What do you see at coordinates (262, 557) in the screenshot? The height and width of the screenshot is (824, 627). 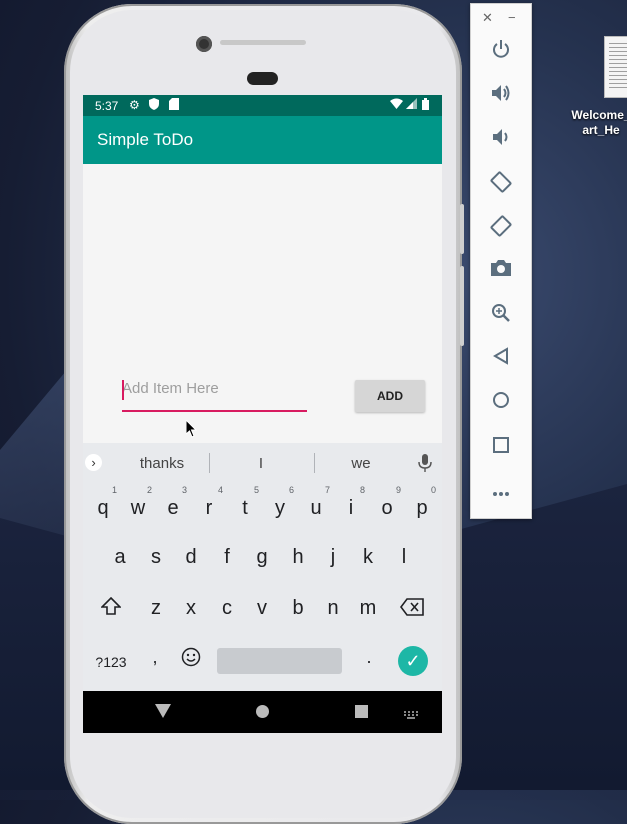 I see `key-g: g` at bounding box center [262, 557].